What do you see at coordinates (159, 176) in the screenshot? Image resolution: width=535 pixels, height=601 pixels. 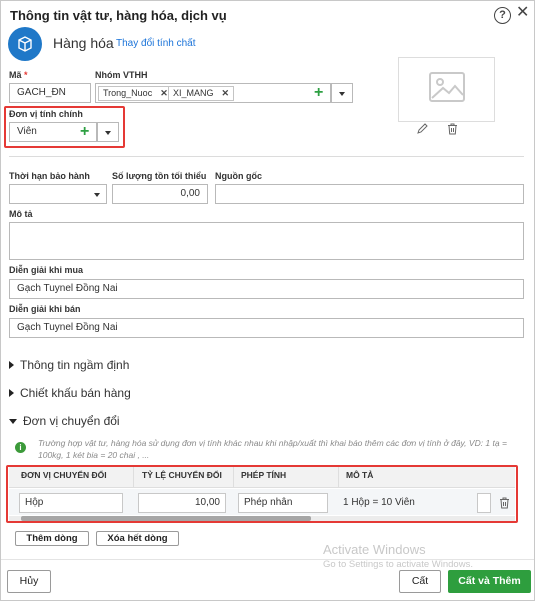 I see `min-stock-label: Số lượng tồn tối thiểu` at bounding box center [159, 176].